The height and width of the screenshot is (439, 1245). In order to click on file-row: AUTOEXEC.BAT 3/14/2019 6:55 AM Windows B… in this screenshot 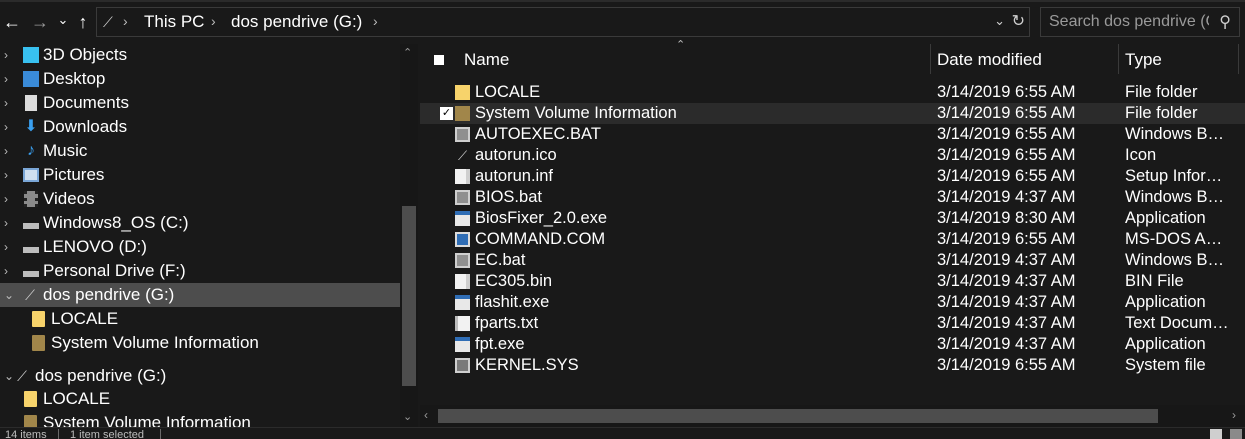, I will do `click(832, 134)`.